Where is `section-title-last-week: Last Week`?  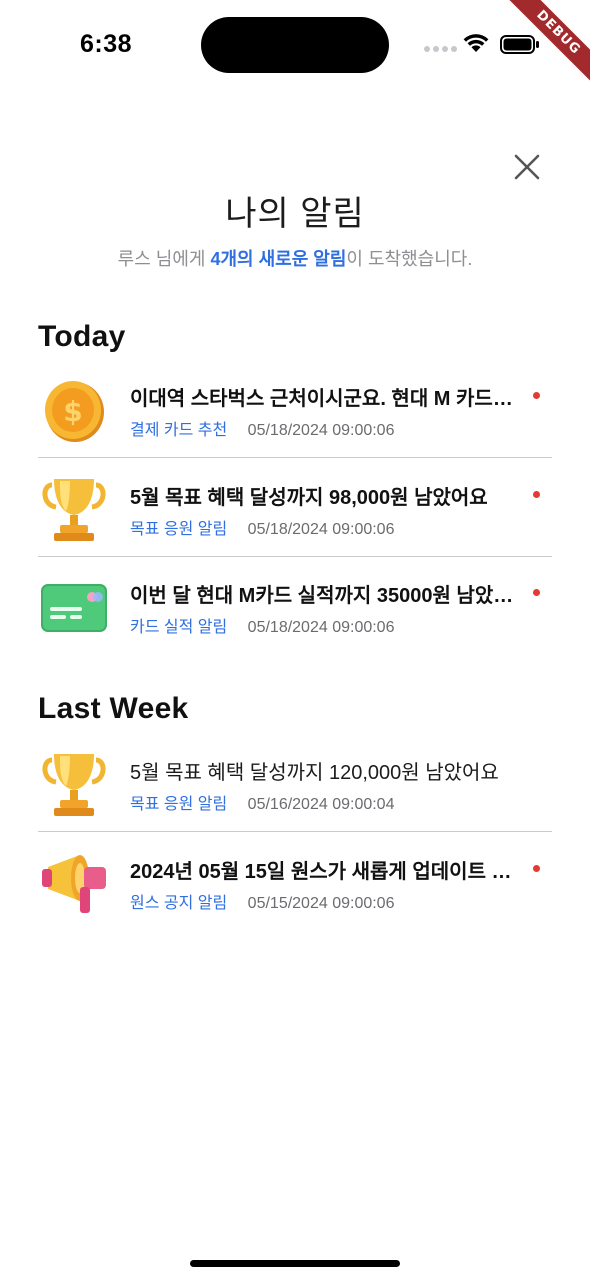 section-title-last-week: Last Week is located at coordinates (113, 708).